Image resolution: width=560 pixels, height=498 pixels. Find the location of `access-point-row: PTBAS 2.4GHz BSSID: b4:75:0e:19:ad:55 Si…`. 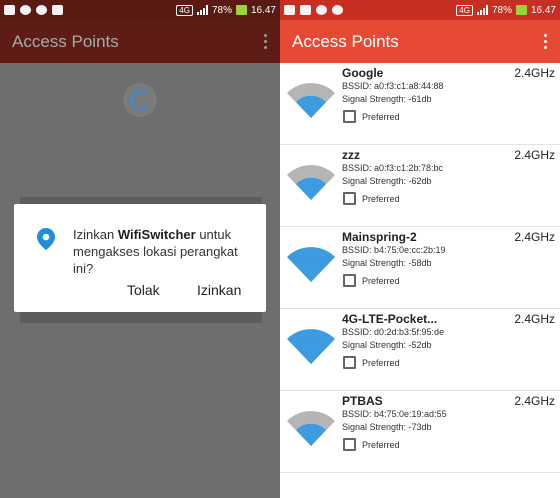

access-point-row: PTBAS 2.4GHz BSSID: b4:75:0e:19:ad:55 Si… is located at coordinates (420, 432).